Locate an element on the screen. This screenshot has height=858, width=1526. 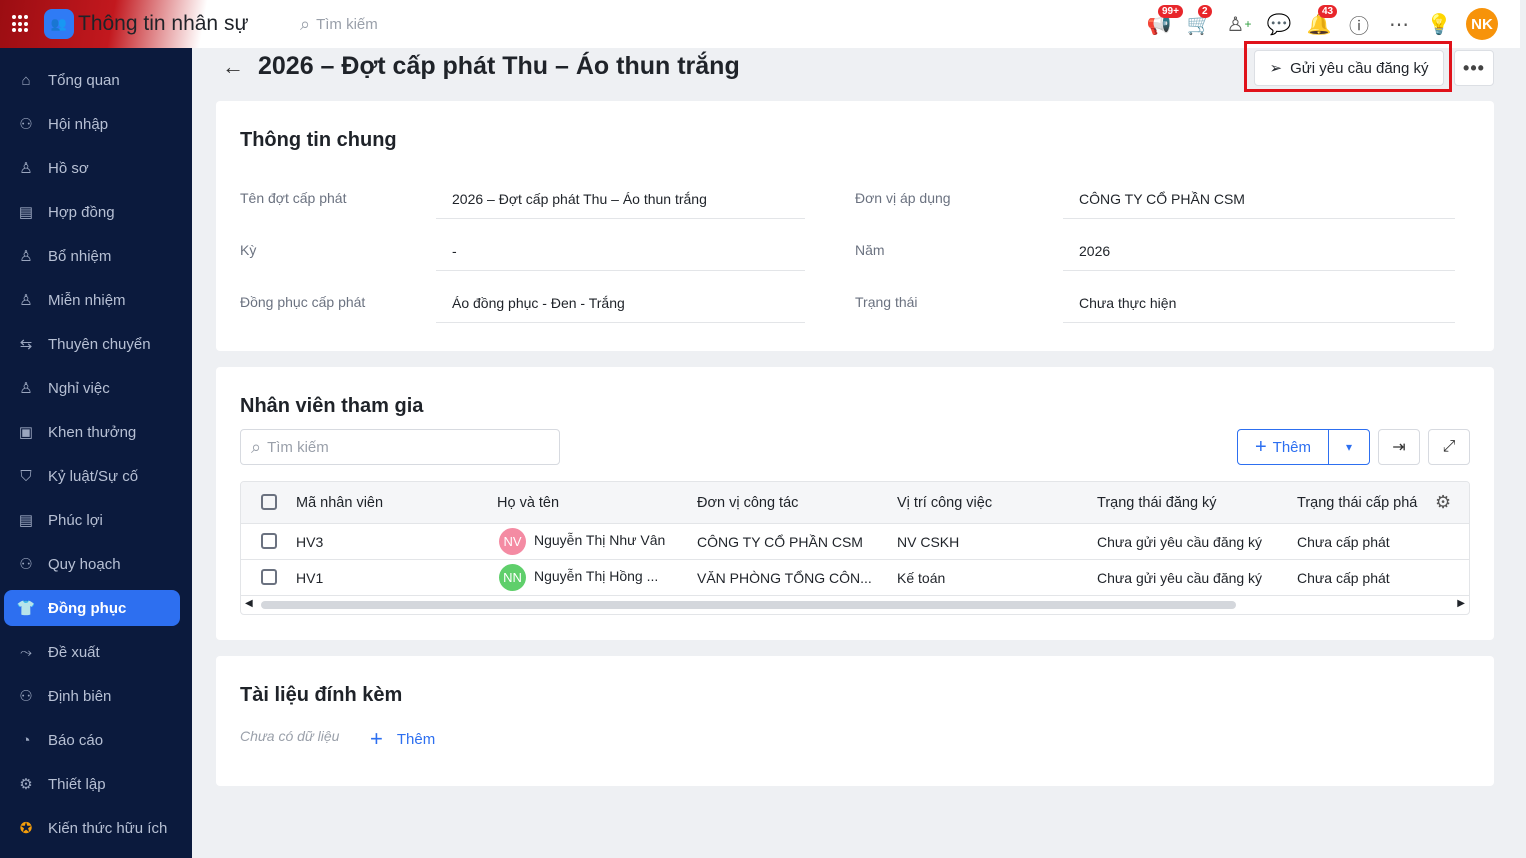
sidebar-item-icon: ⛉ is located at coordinates (26, 476).